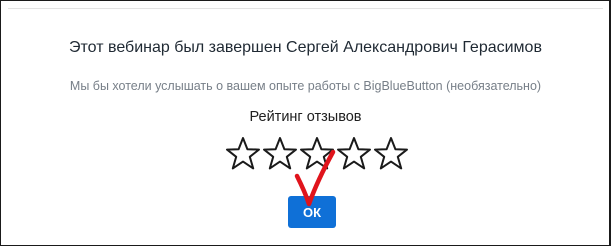 This screenshot has width=611, height=246. Describe the element at coordinates (305, 117) in the screenshot. I see `rating-label: Рейтинг отзывов` at that location.